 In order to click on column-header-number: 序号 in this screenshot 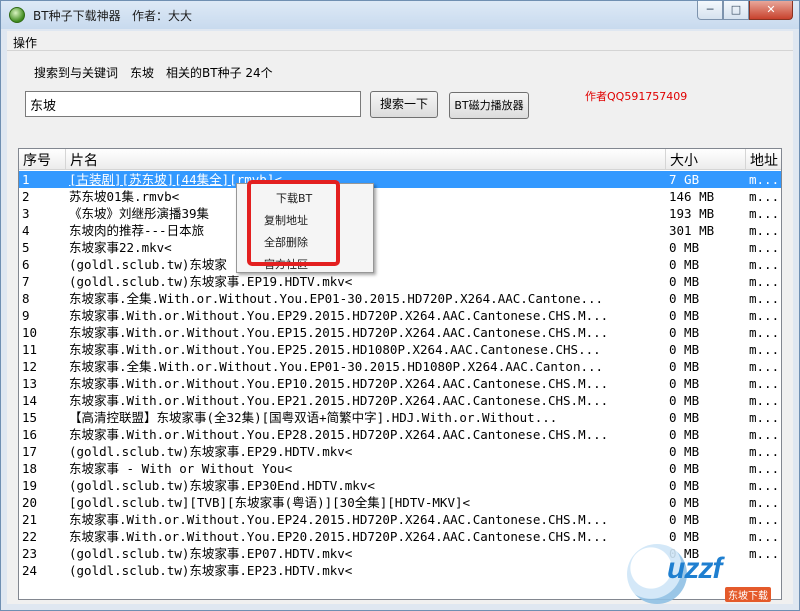, I will do `click(42, 159)`.